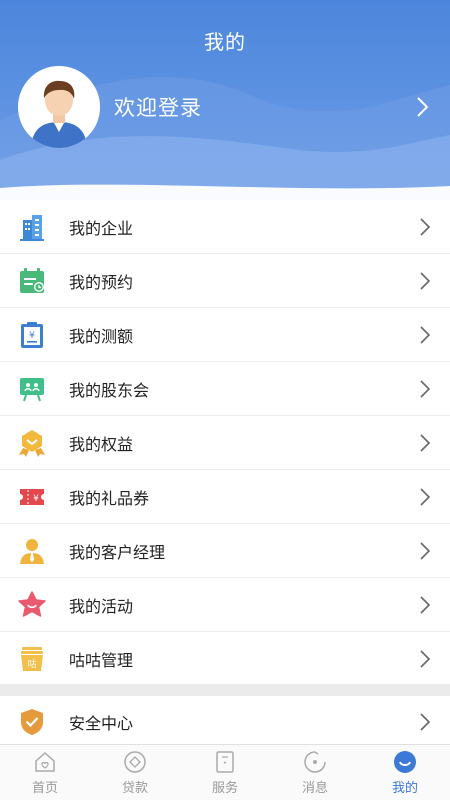 This screenshot has height=800, width=450. Describe the element at coordinates (101, 228) in the screenshot. I see `menu-item-label: 我的企业` at that location.